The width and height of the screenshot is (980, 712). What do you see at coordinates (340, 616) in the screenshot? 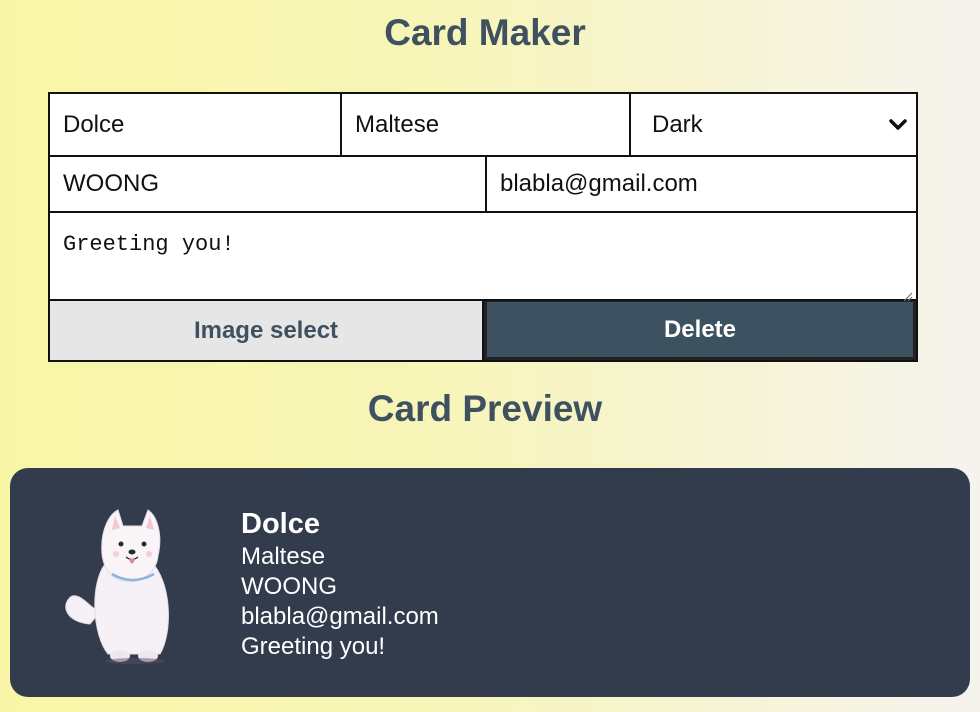
I see `card-email: blabla@gmail.com` at bounding box center [340, 616].